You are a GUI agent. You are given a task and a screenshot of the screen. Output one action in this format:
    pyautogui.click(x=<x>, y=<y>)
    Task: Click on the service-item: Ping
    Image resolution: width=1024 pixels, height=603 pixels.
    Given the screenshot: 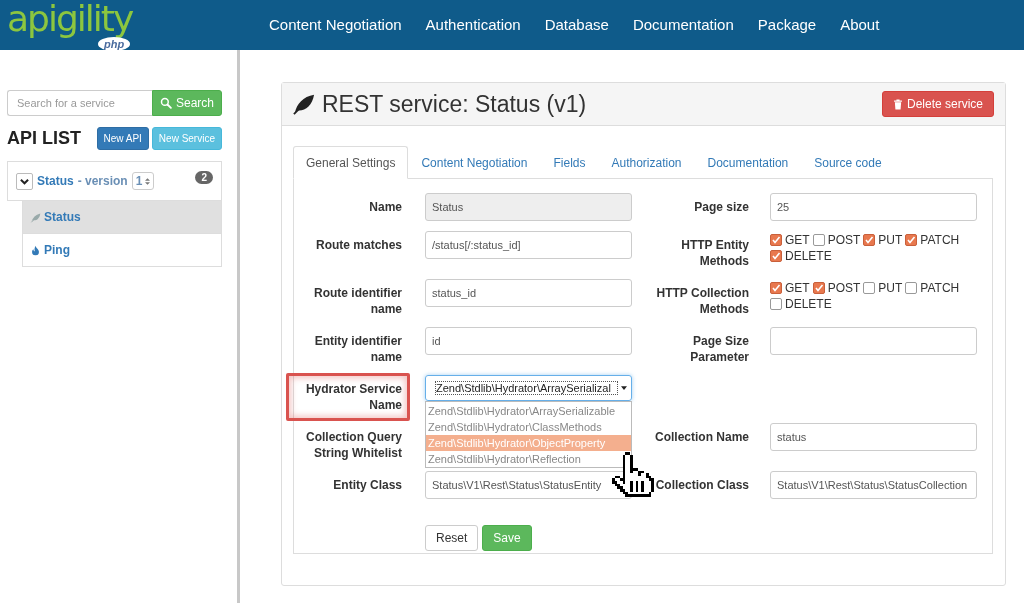 What is the action you would take?
    pyautogui.click(x=122, y=250)
    